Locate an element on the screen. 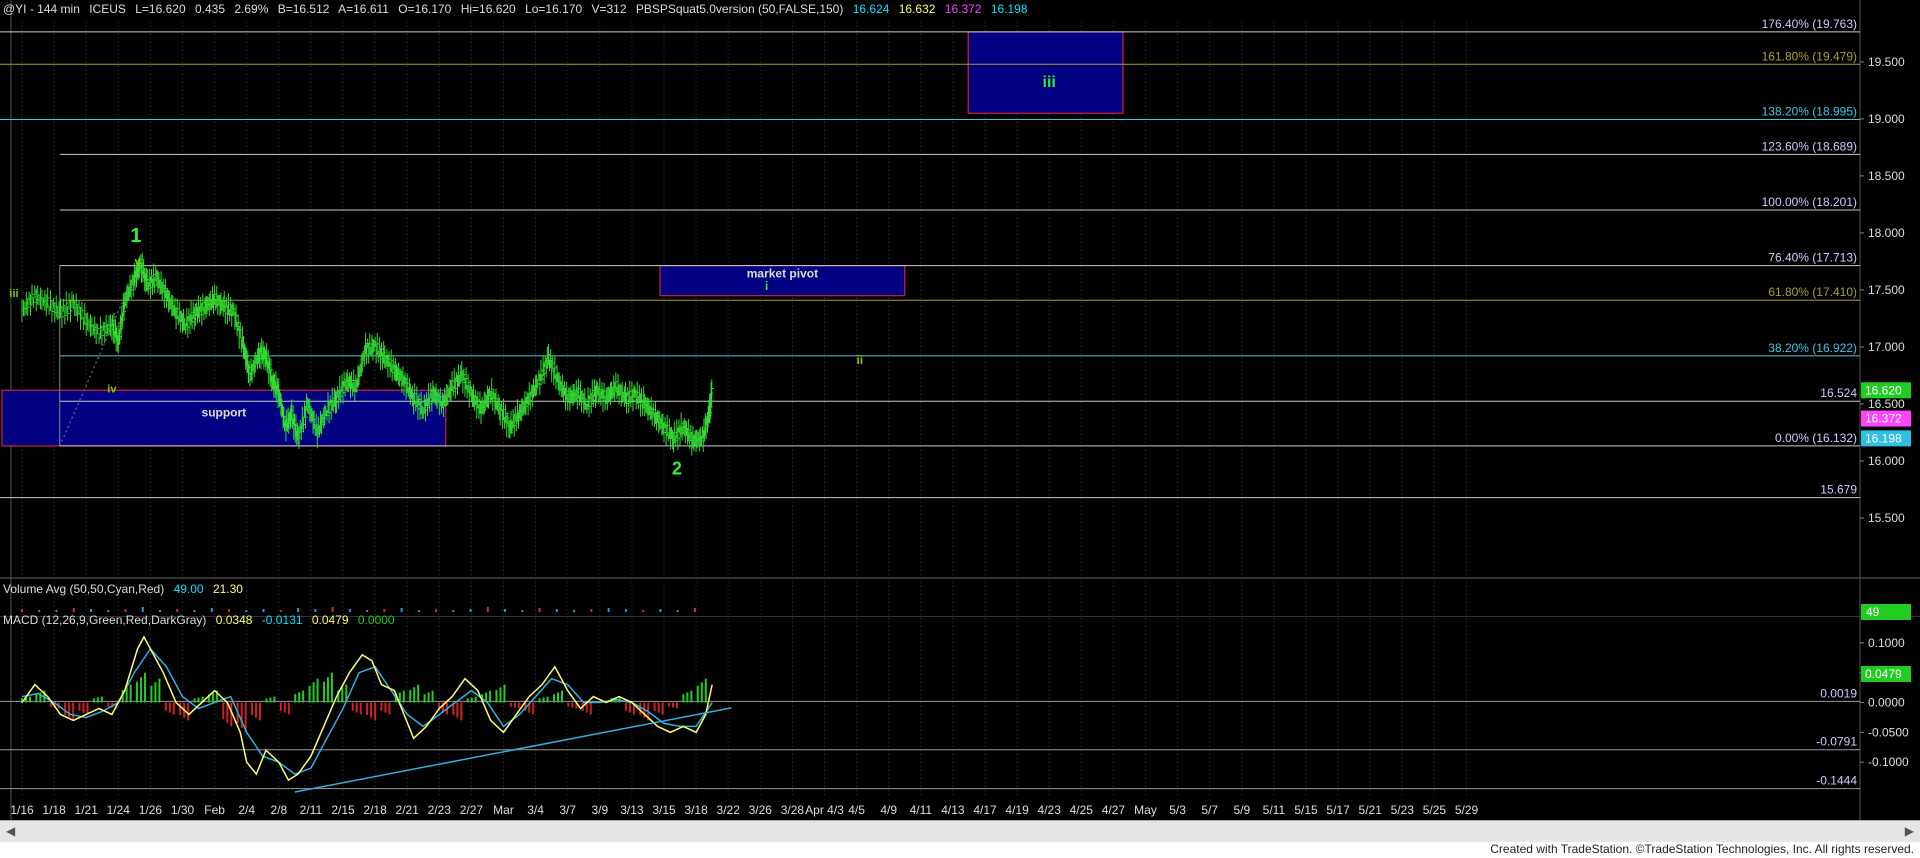 The width and height of the screenshot is (1920, 858). price-tick-label: 18.000 is located at coordinates (1886, 233).